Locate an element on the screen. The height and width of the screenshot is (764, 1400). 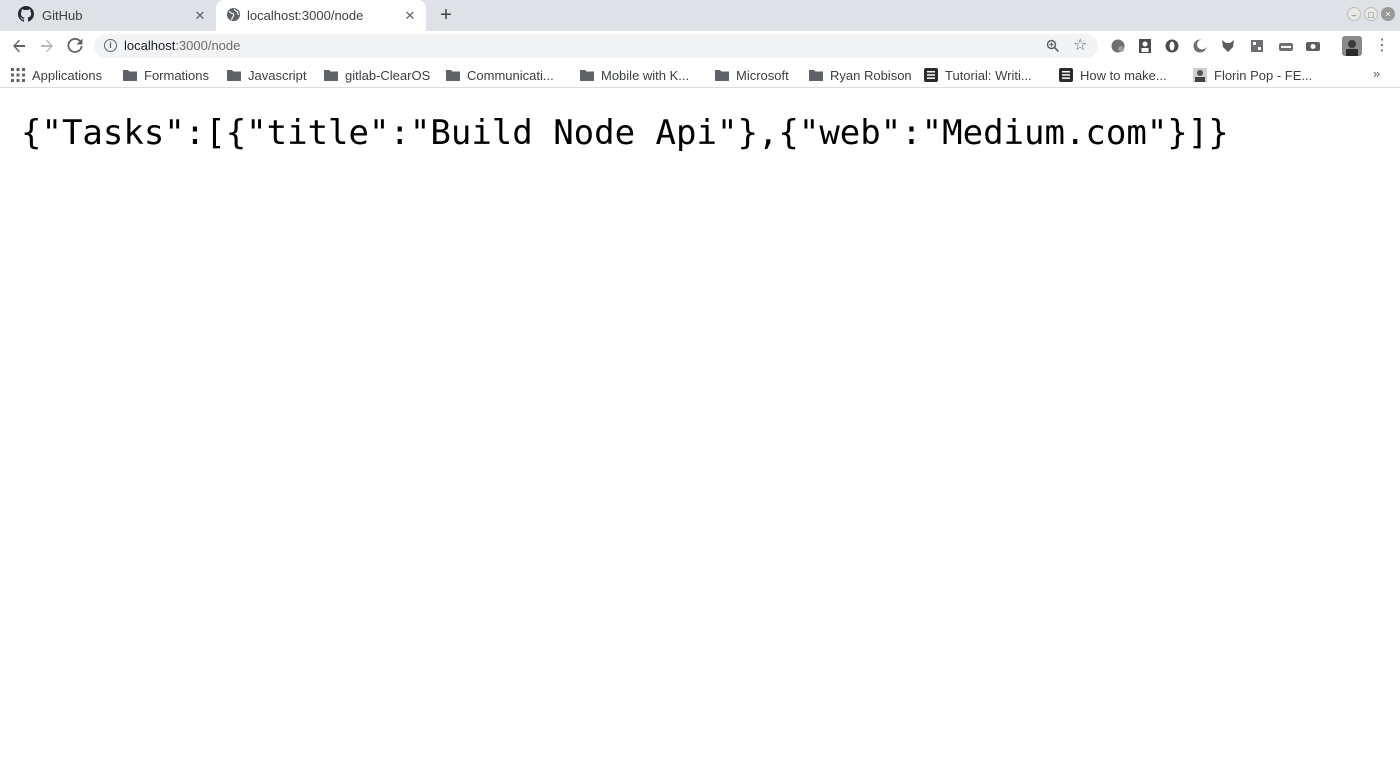
url-path: :3000/node is located at coordinates (208, 45).